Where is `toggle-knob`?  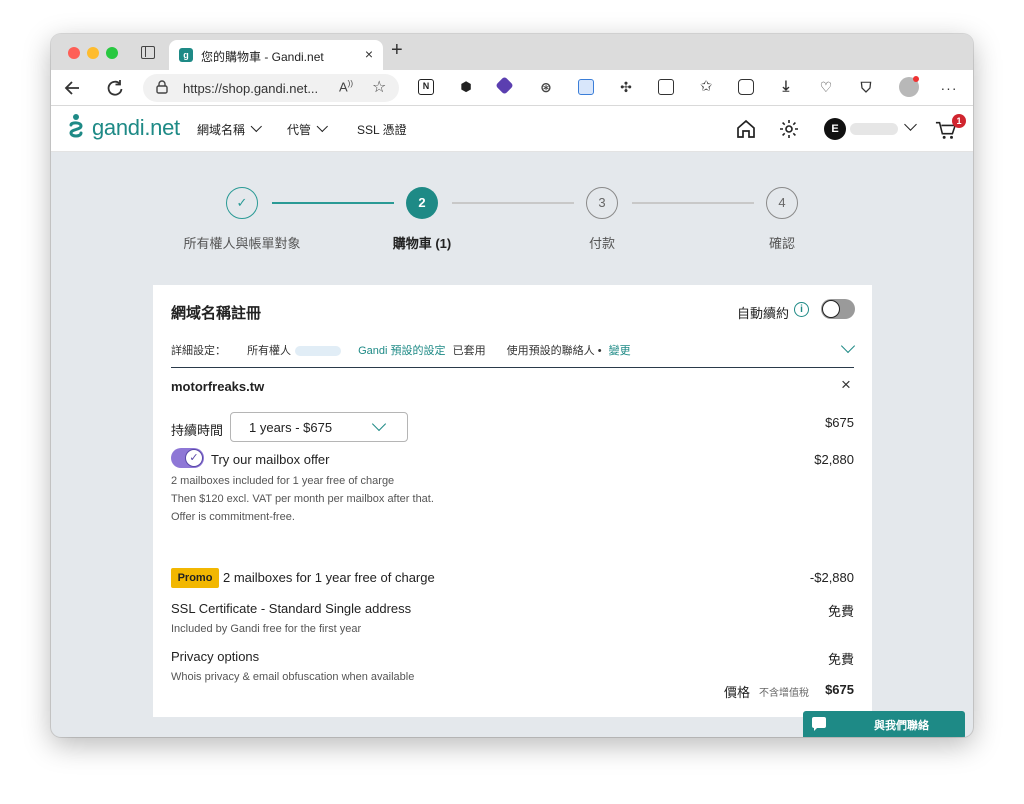 toggle-knob is located at coordinates (831, 309).